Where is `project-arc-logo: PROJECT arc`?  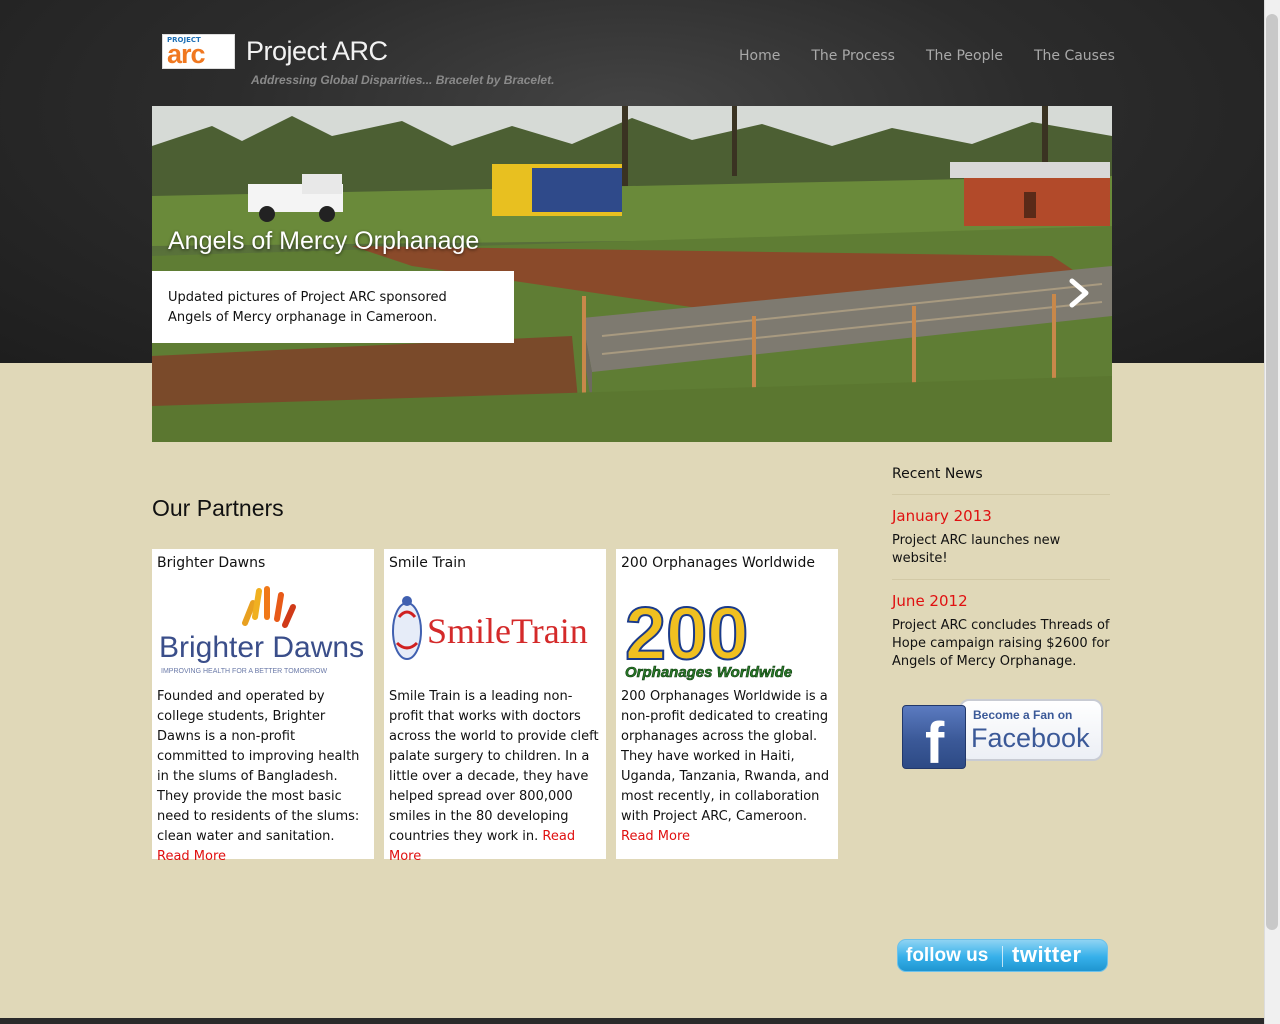
project-arc-logo: PROJECT arc is located at coordinates (198, 51).